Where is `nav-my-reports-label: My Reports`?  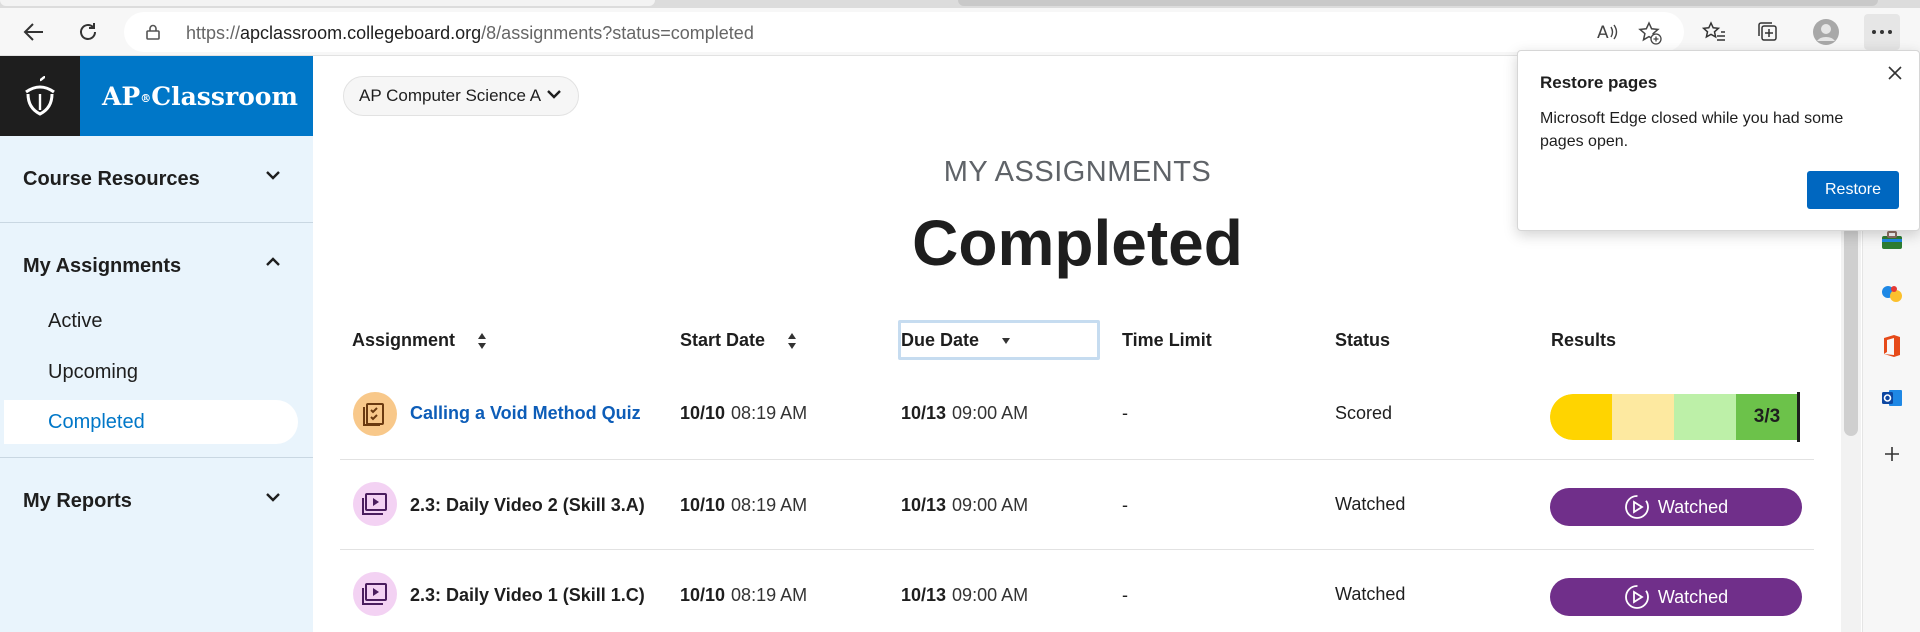
nav-my-reports-label: My Reports is located at coordinates (77, 500).